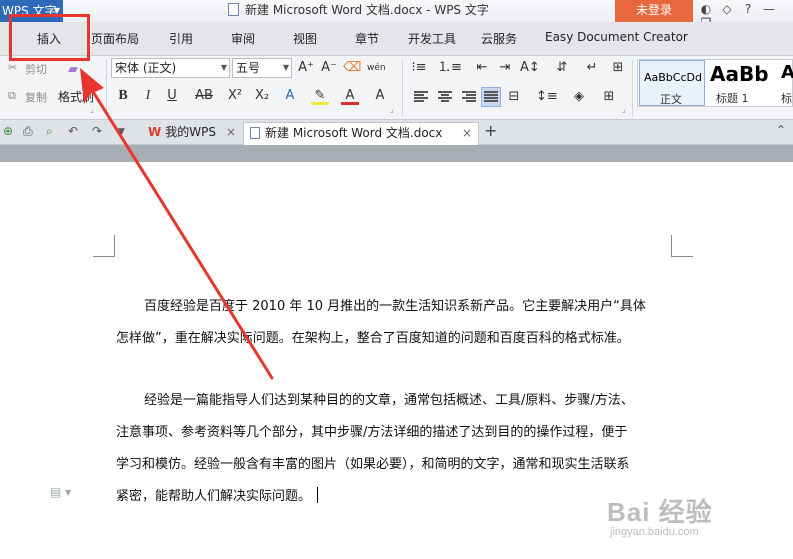 The width and height of the screenshot is (793, 559). Describe the element at coordinates (739, 74) in the screenshot. I see `style-preview: AaBb` at that location.